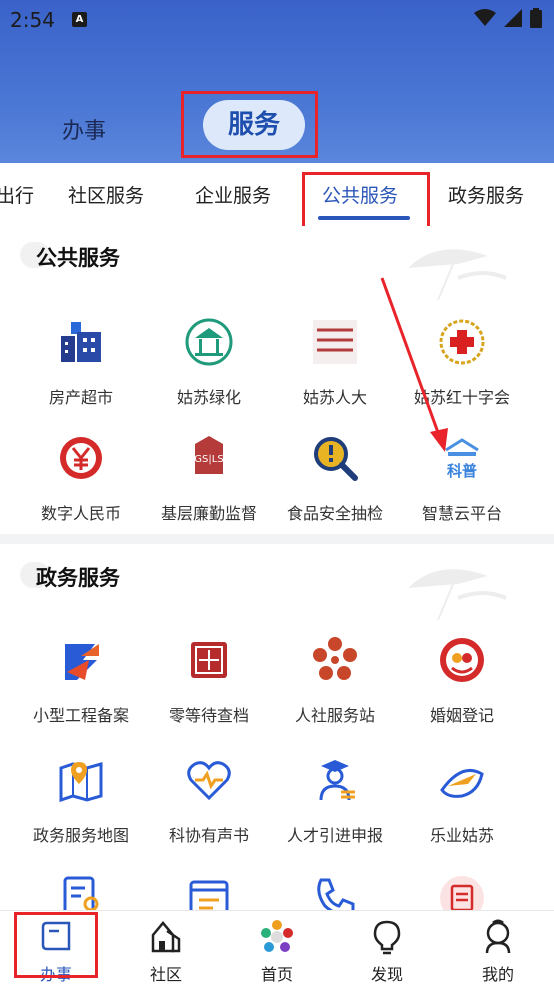  What do you see at coordinates (461, 513) in the screenshot?
I see `service-label: 智慧云平台` at bounding box center [461, 513].